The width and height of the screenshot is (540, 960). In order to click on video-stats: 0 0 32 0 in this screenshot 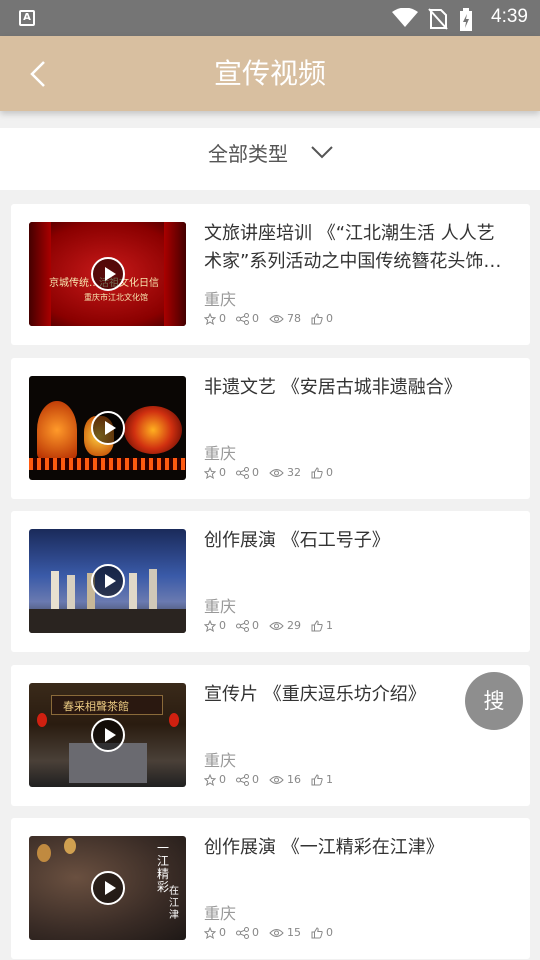, I will do `click(273, 472)`.